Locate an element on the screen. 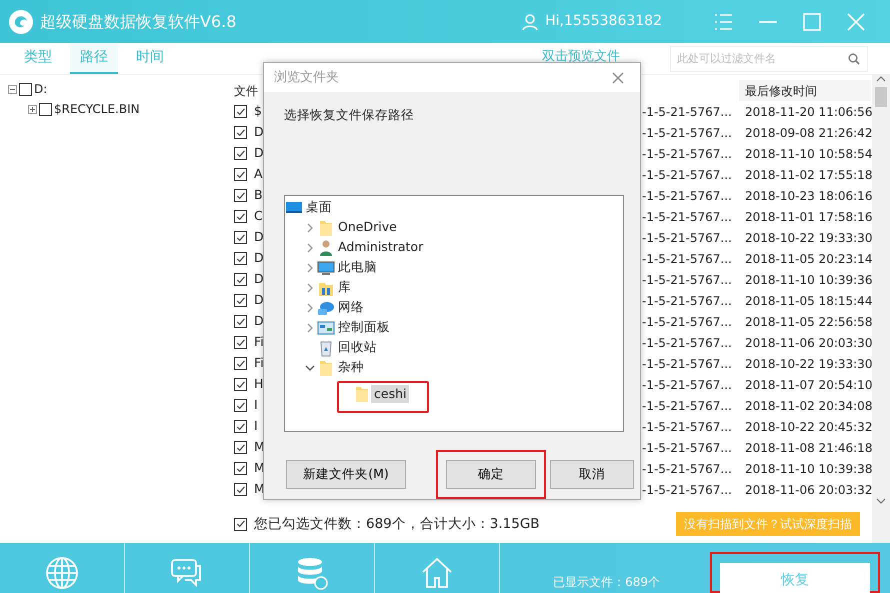 This screenshot has width=890, height=593. folder-icon is located at coordinates (362, 393).